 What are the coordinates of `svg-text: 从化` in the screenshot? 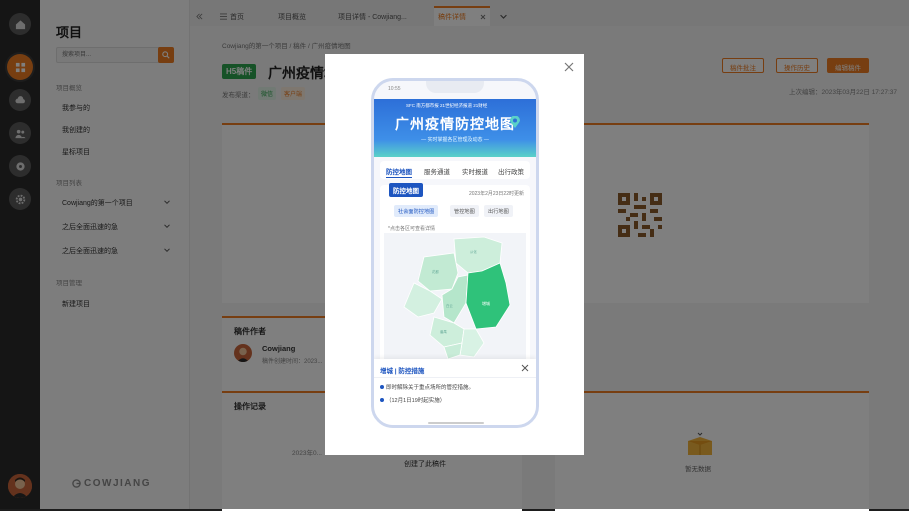 It's located at (473, 251).